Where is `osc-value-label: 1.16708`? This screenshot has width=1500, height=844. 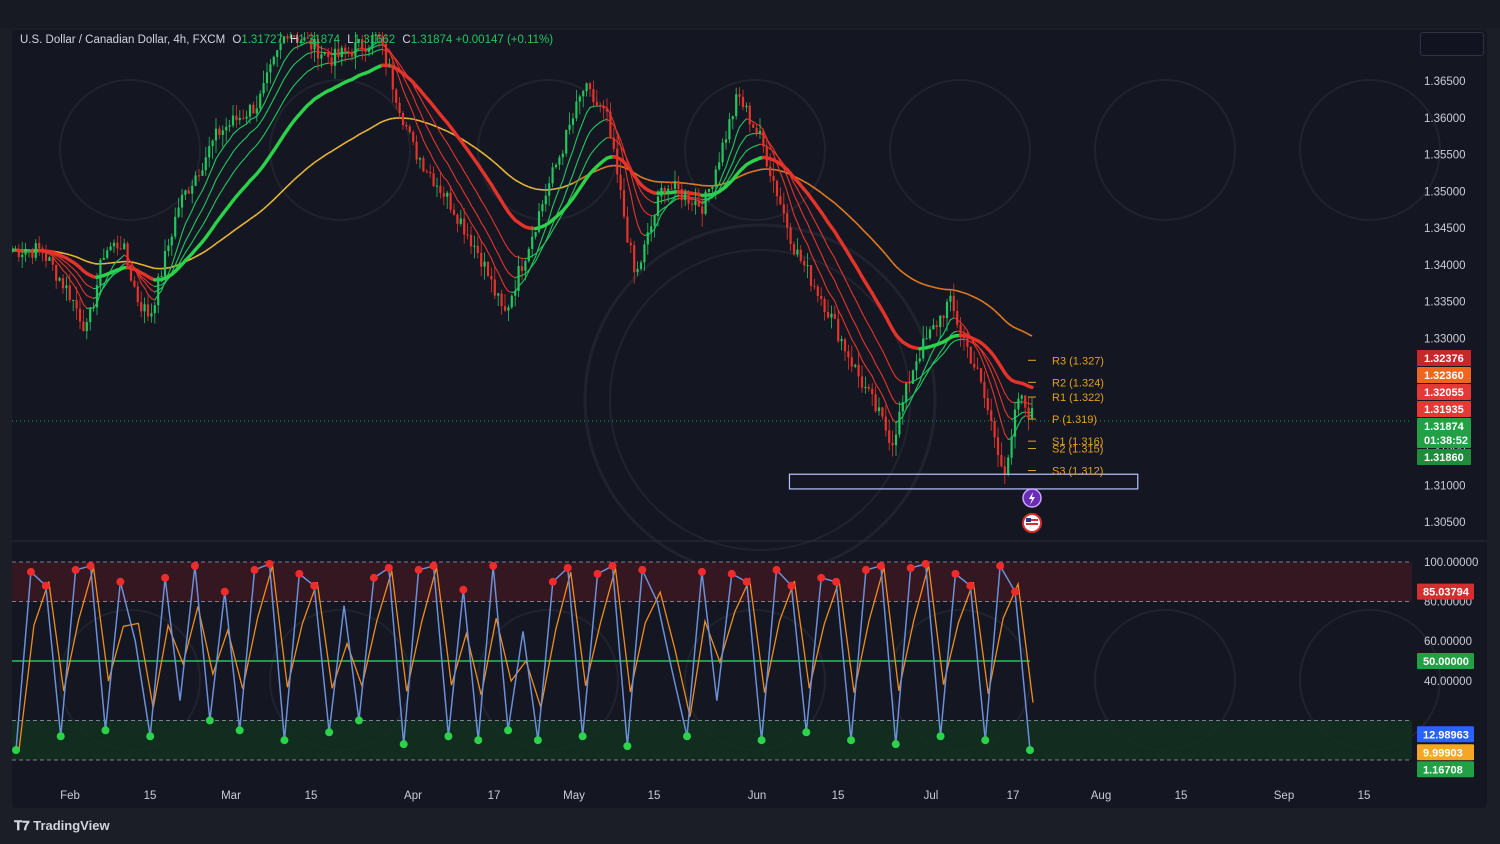
osc-value-label: 1.16708 is located at coordinates (1443, 770).